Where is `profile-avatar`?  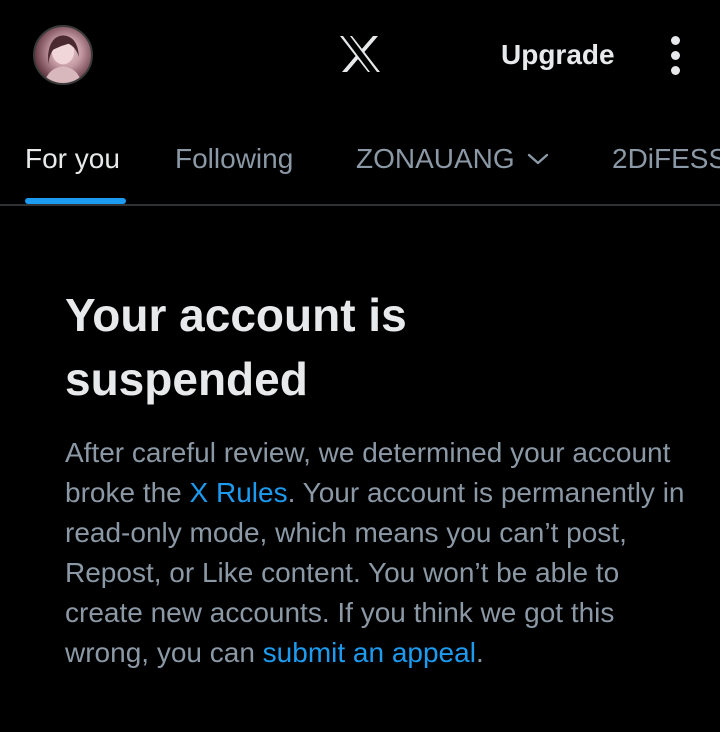 profile-avatar is located at coordinates (63, 55).